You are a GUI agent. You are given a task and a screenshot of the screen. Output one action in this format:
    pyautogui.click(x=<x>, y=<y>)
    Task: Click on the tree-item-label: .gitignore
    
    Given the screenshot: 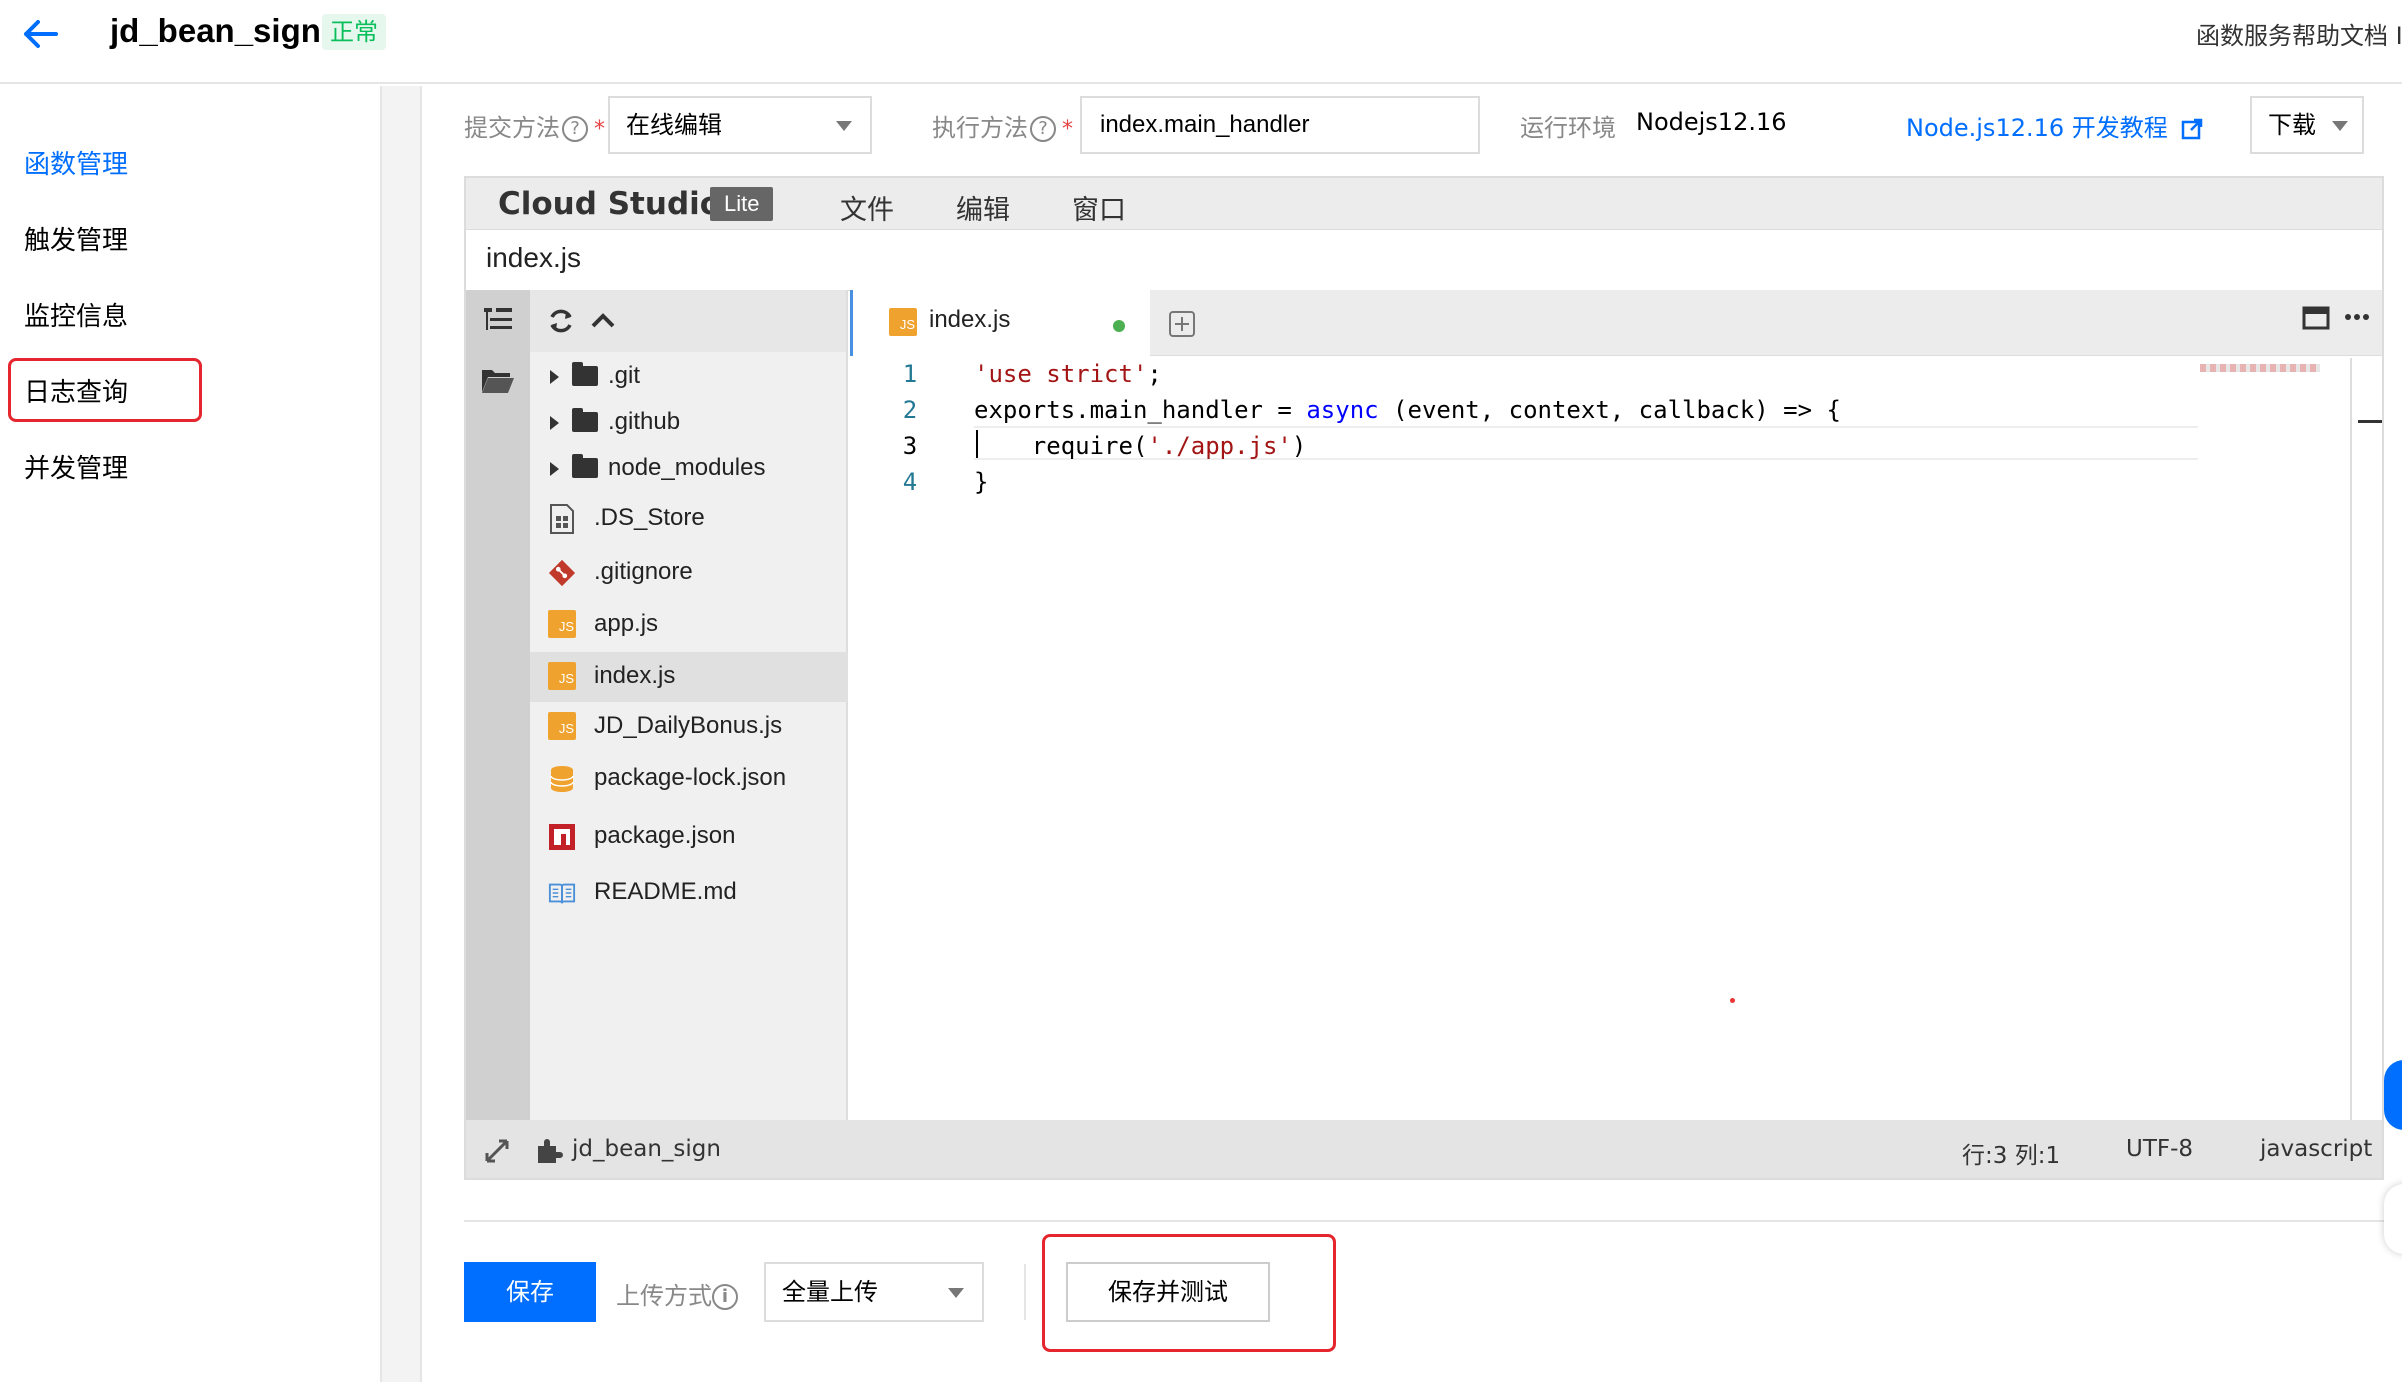 What is the action you would take?
    pyautogui.click(x=643, y=571)
    